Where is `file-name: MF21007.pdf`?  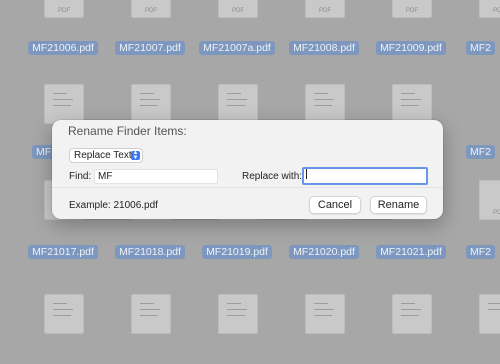 file-name: MF21007.pdf is located at coordinates (150, 48).